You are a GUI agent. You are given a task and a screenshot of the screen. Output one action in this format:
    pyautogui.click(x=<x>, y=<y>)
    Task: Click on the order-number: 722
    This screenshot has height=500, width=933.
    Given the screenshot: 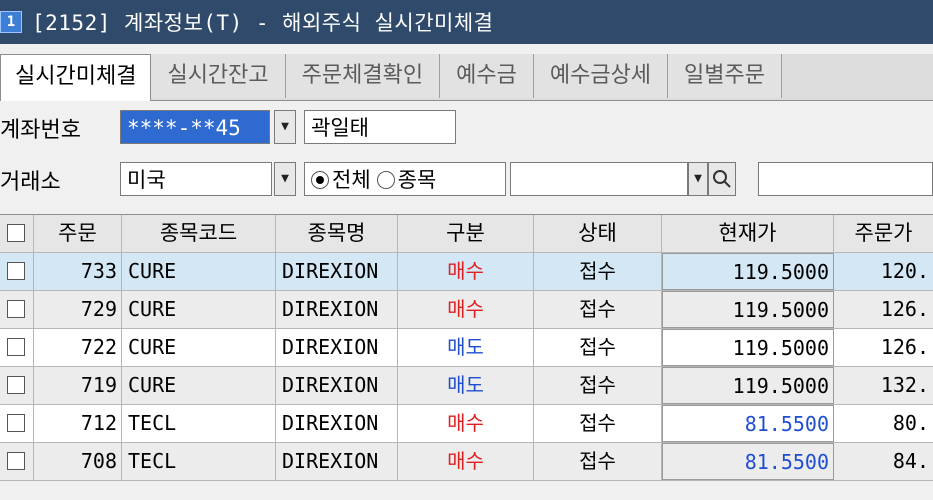 What is the action you would take?
    pyautogui.click(x=78, y=347)
    